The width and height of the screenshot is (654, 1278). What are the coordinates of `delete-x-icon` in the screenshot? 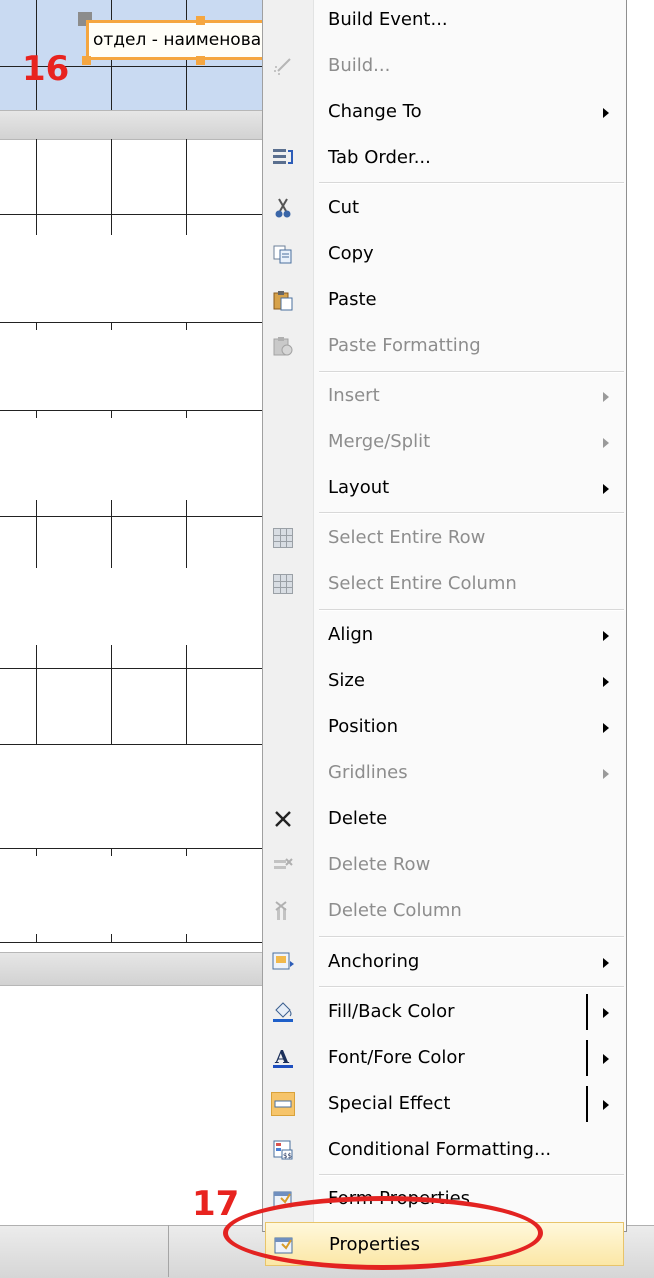 It's located at (283, 819).